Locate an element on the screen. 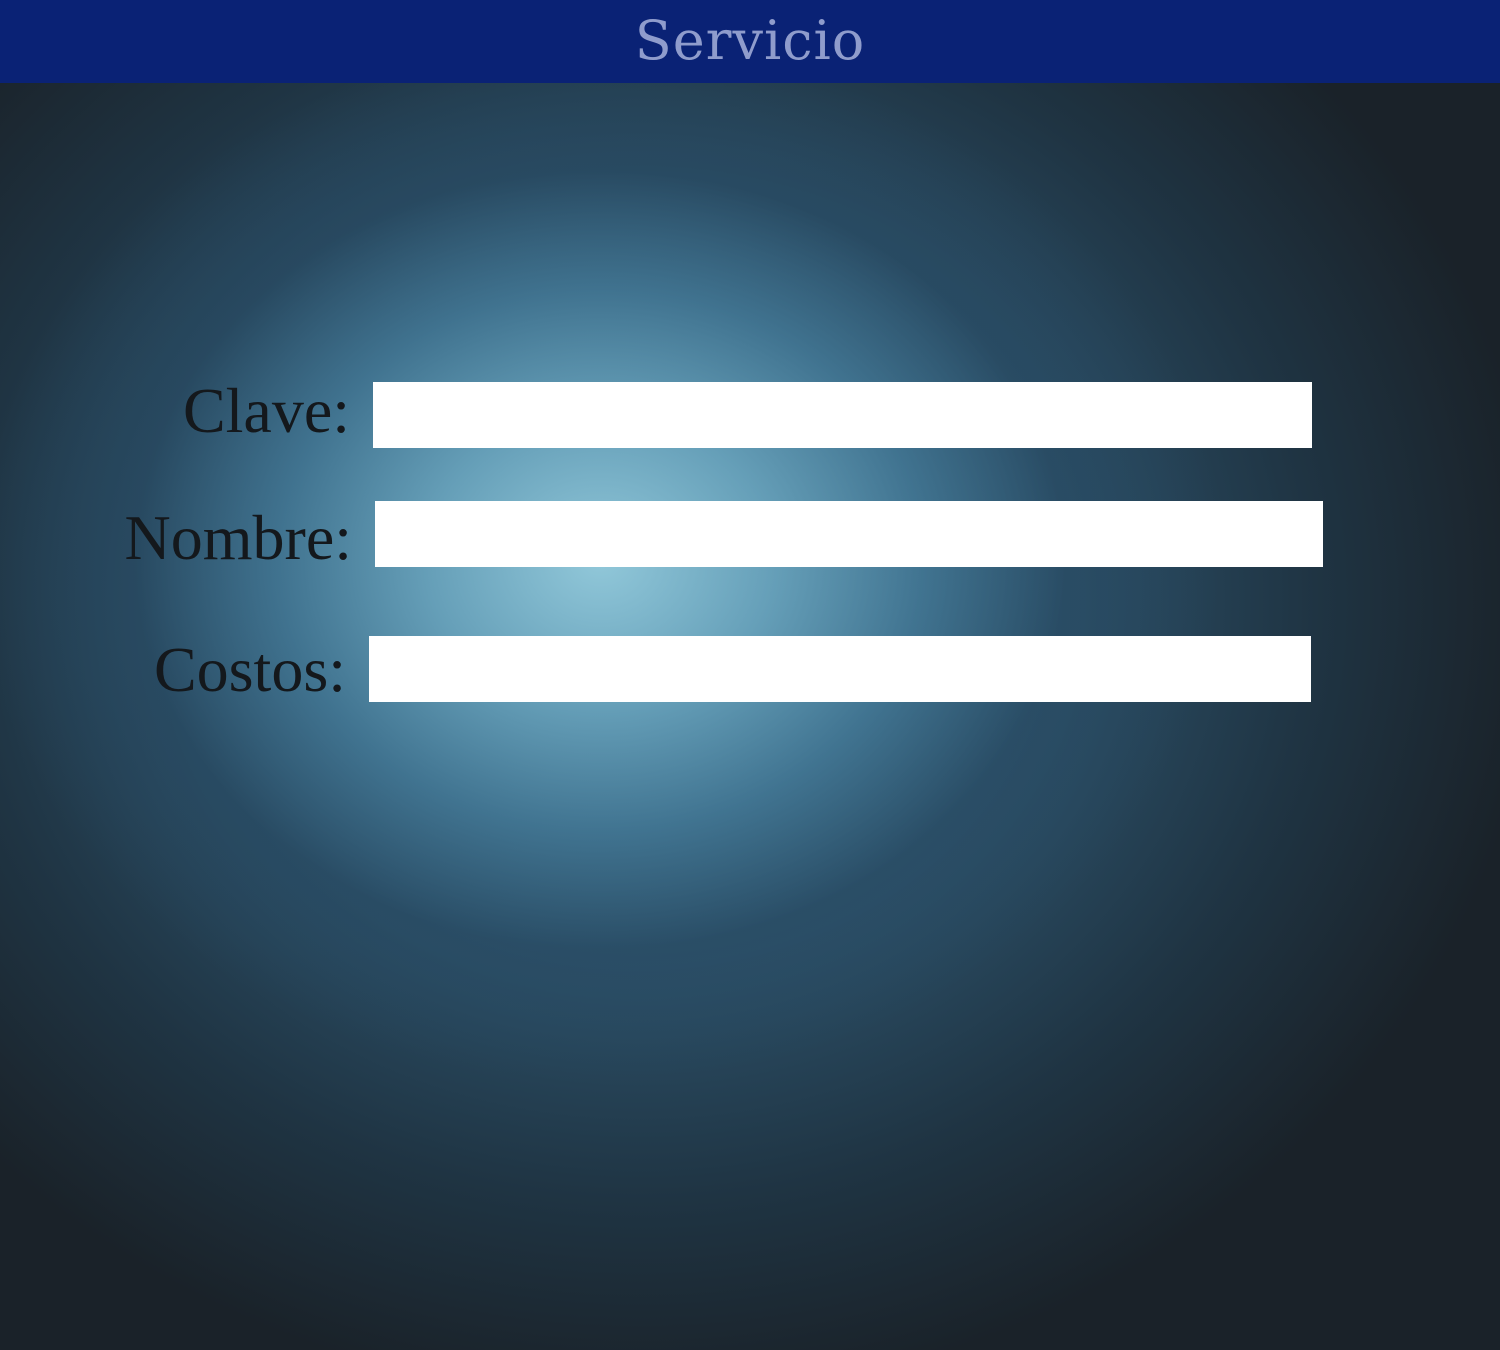  header-bar: Servicio is located at coordinates (750, 41).